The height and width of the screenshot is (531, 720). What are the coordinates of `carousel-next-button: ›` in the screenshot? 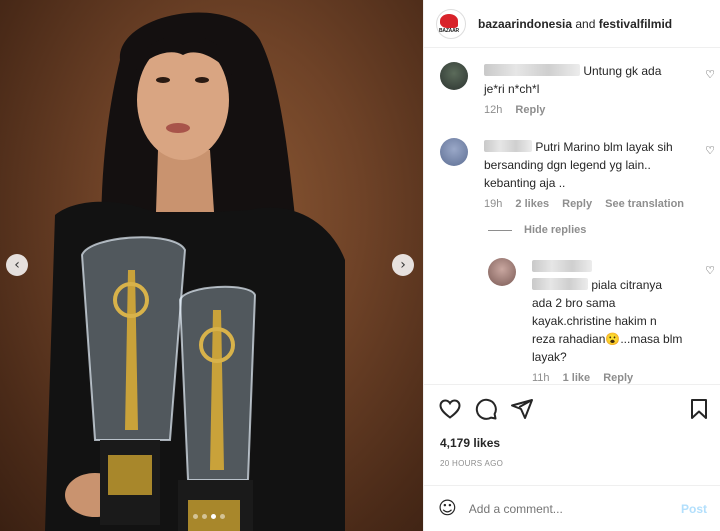 It's located at (403, 265).